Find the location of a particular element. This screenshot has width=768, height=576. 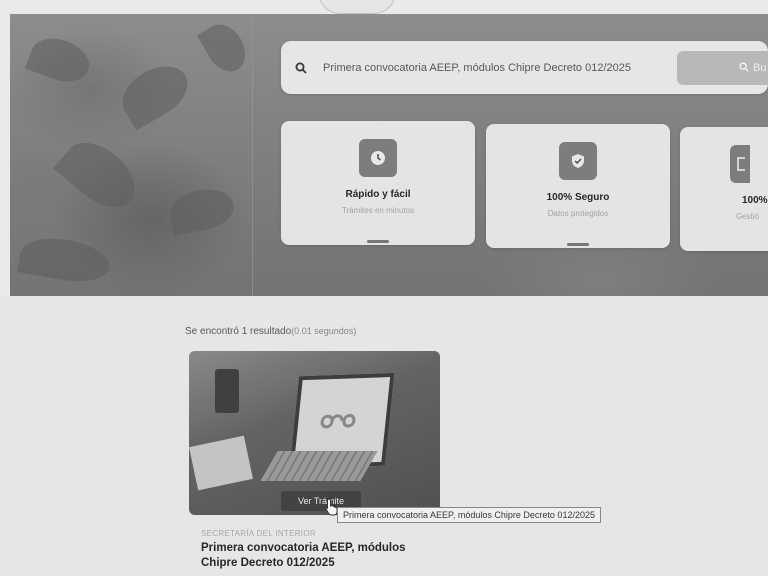

feature-card-third: 100% Gestió is located at coordinates (724, 189).